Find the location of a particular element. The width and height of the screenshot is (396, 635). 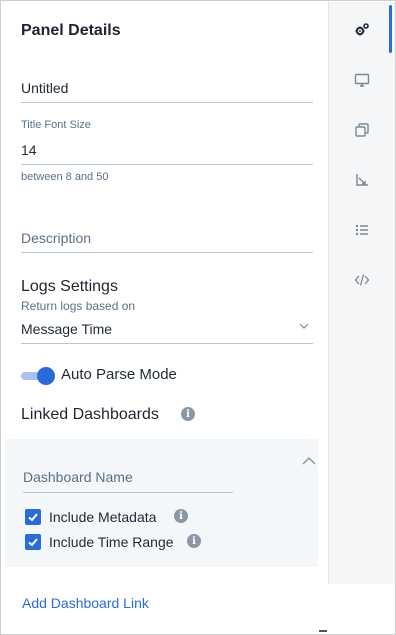

linked-dashboards-heading: Linked Dashboards is located at coordinates (90, 414).